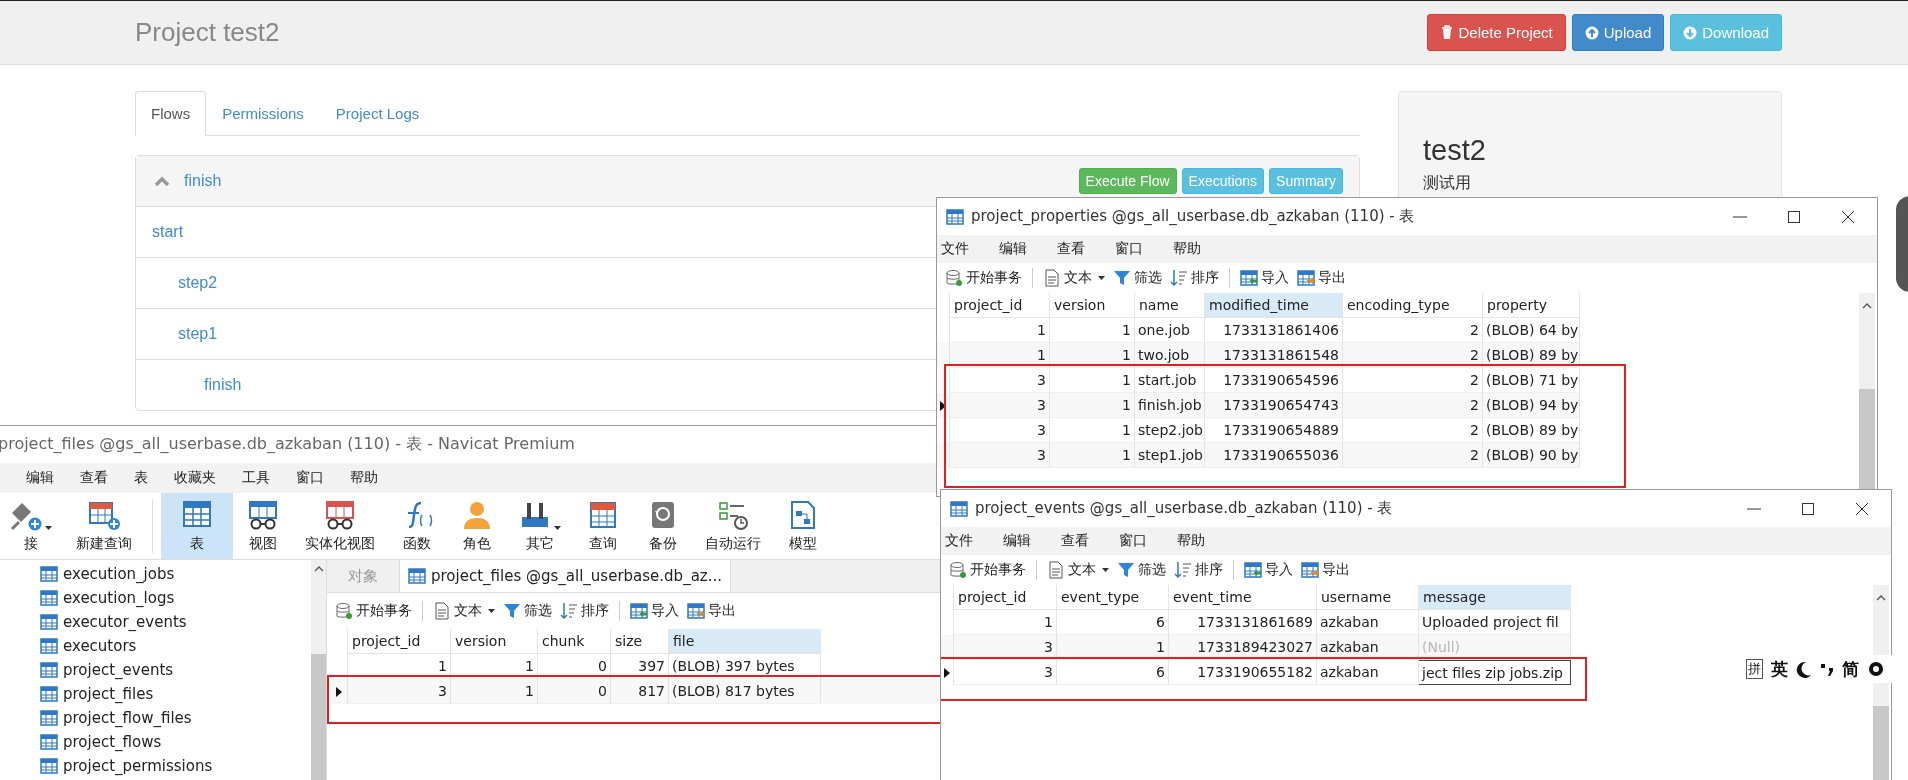 The height and width of the screenshot is (780, 1908). Describe the element at coordinates (1690, 32) in the screenshot. I see `download-icon` at that location.